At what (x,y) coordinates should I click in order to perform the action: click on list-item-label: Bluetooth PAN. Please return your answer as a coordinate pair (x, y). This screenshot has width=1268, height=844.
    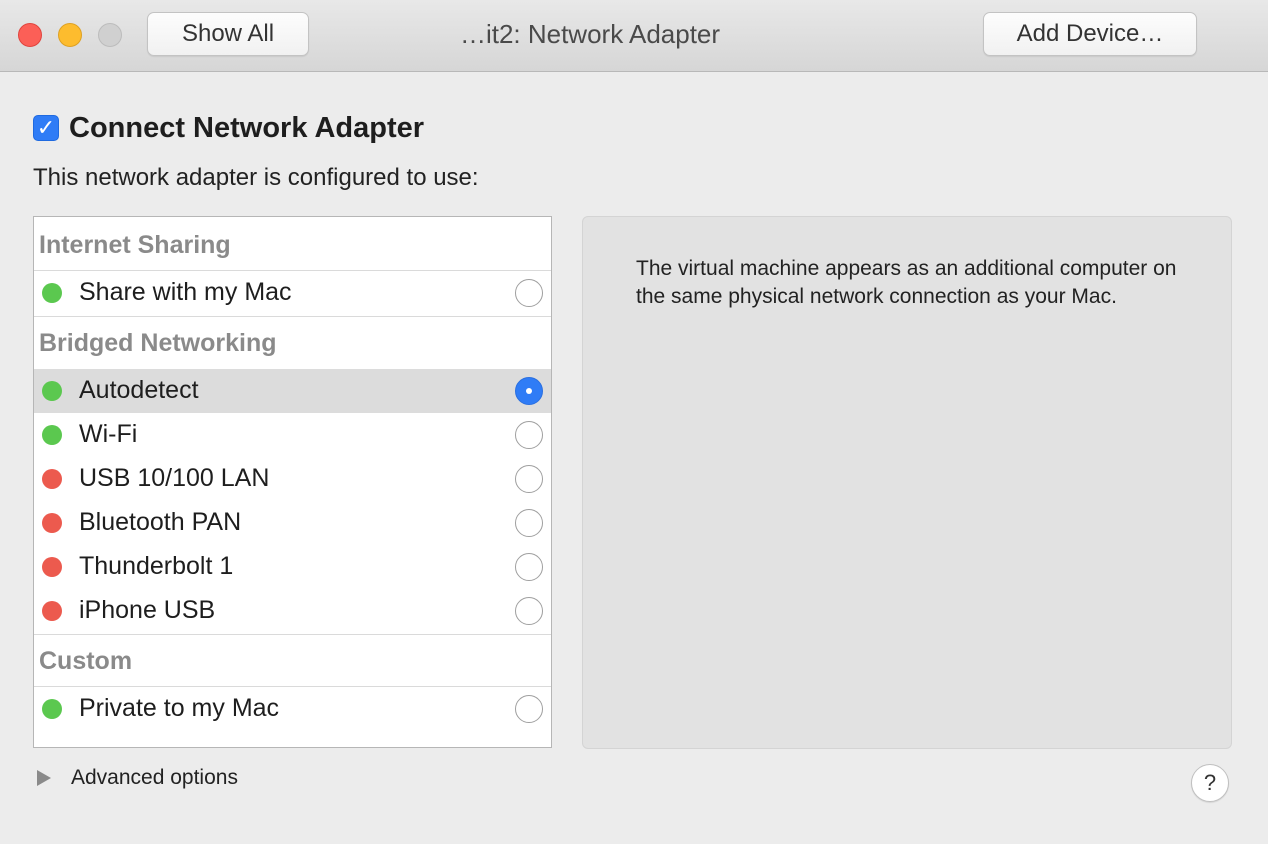
    Looking at the image, I should click on (160, 522).